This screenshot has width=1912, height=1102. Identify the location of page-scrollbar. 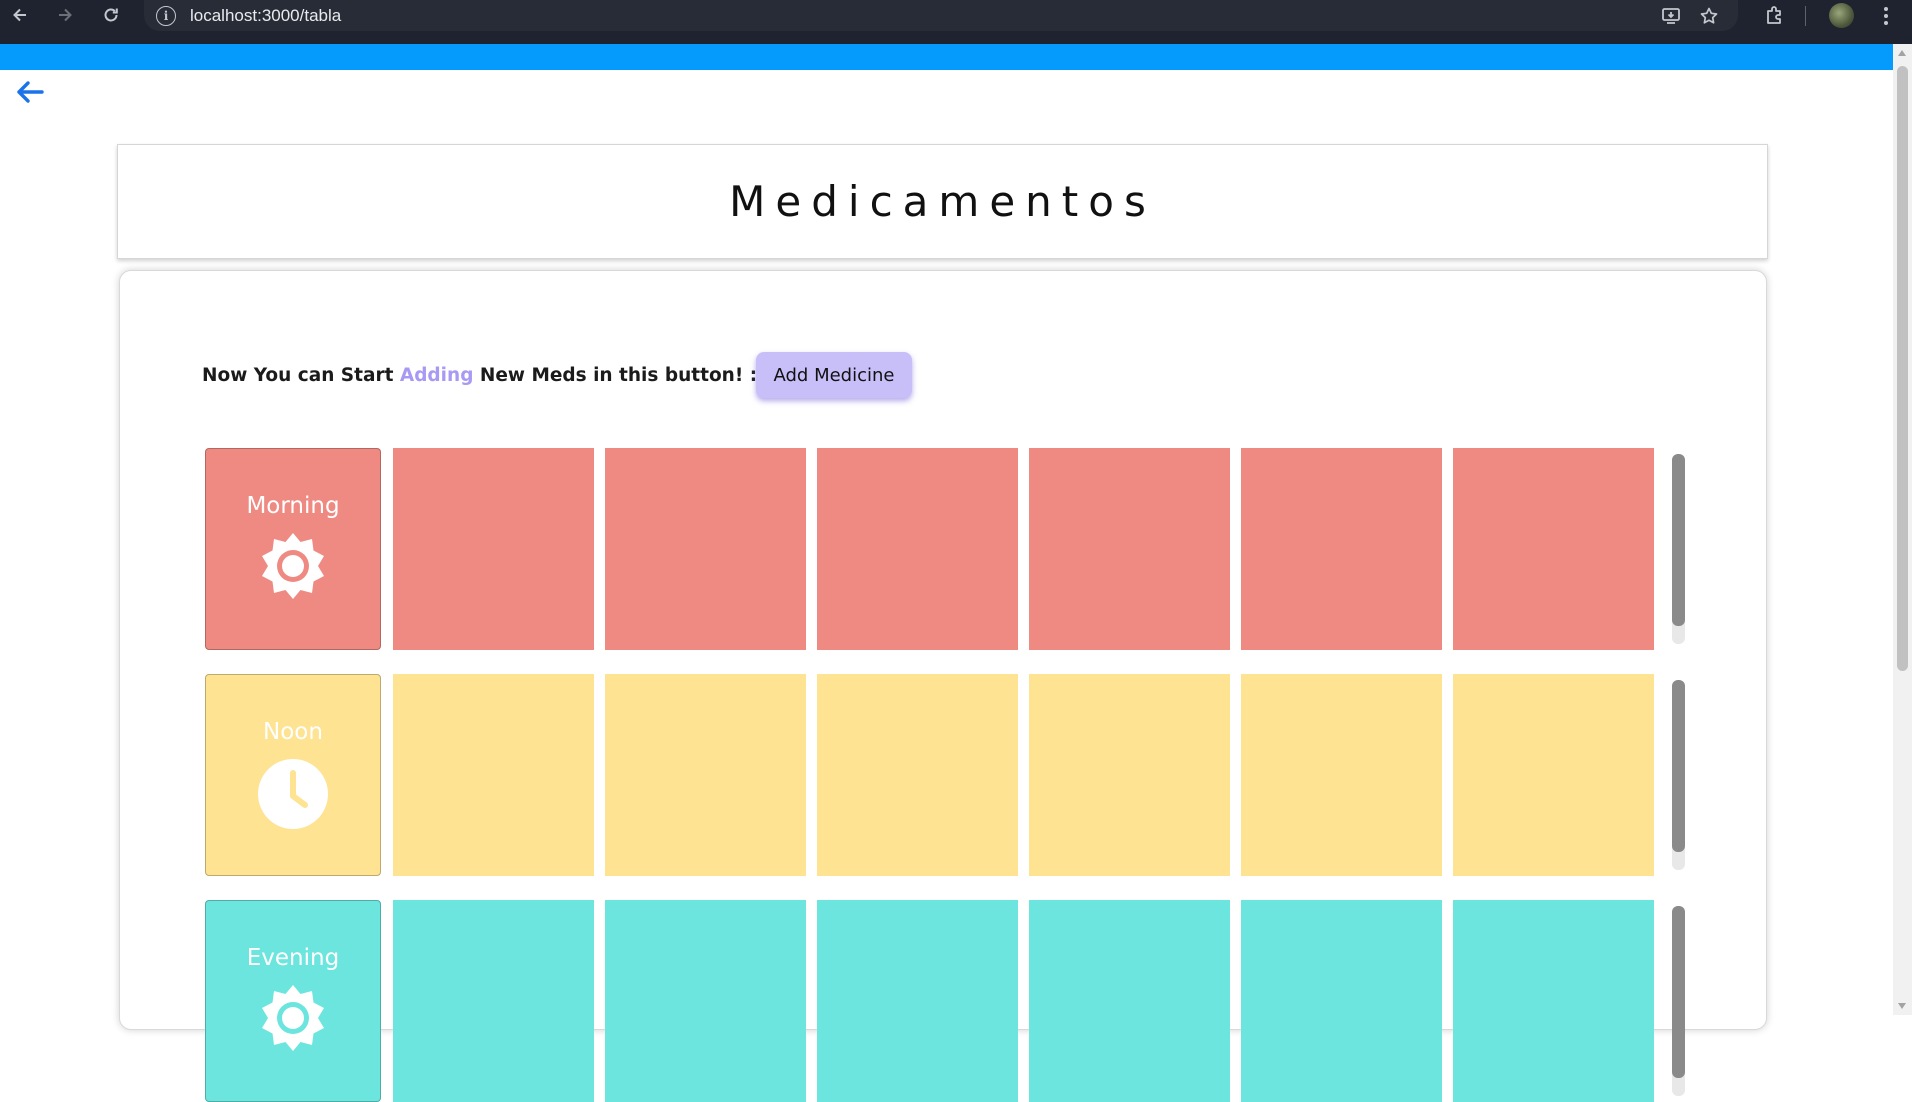
(1902, 529).